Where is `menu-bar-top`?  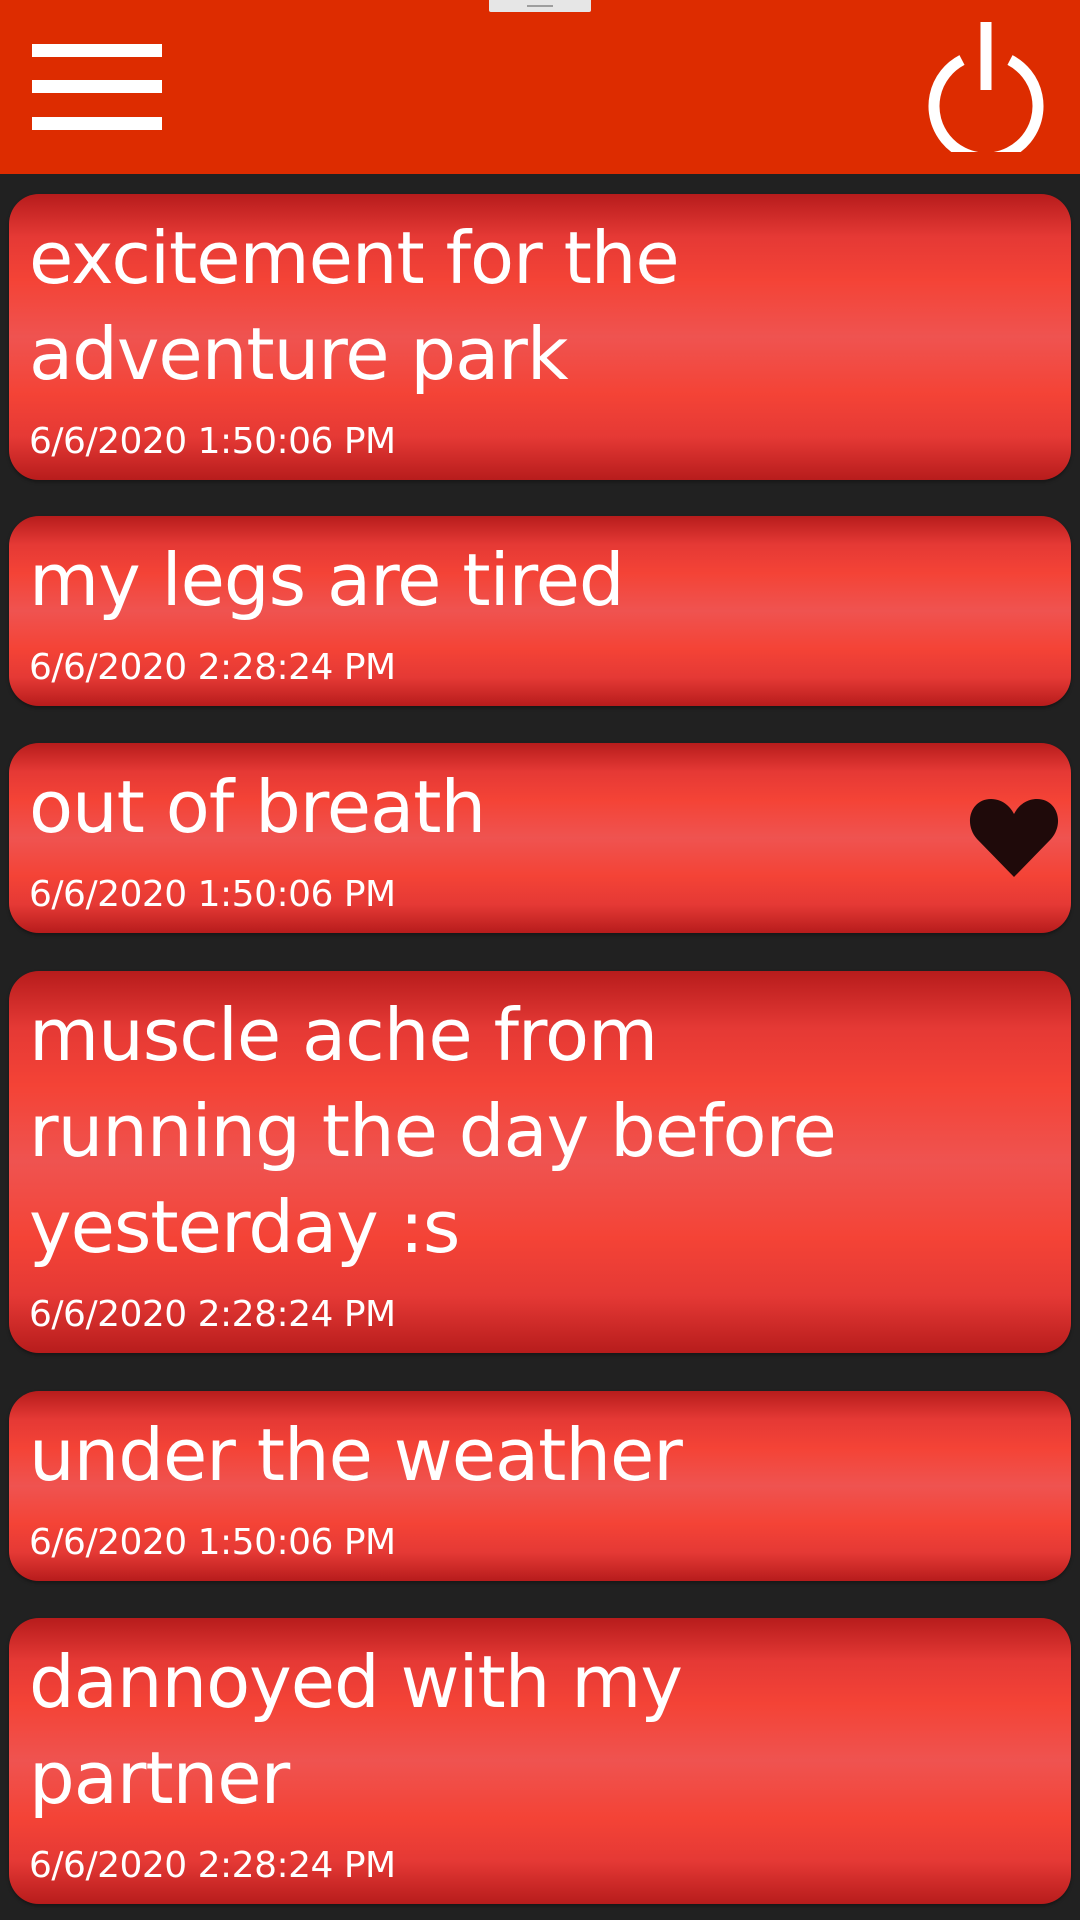 menu-bar-top is located at coordinates (97, 50).